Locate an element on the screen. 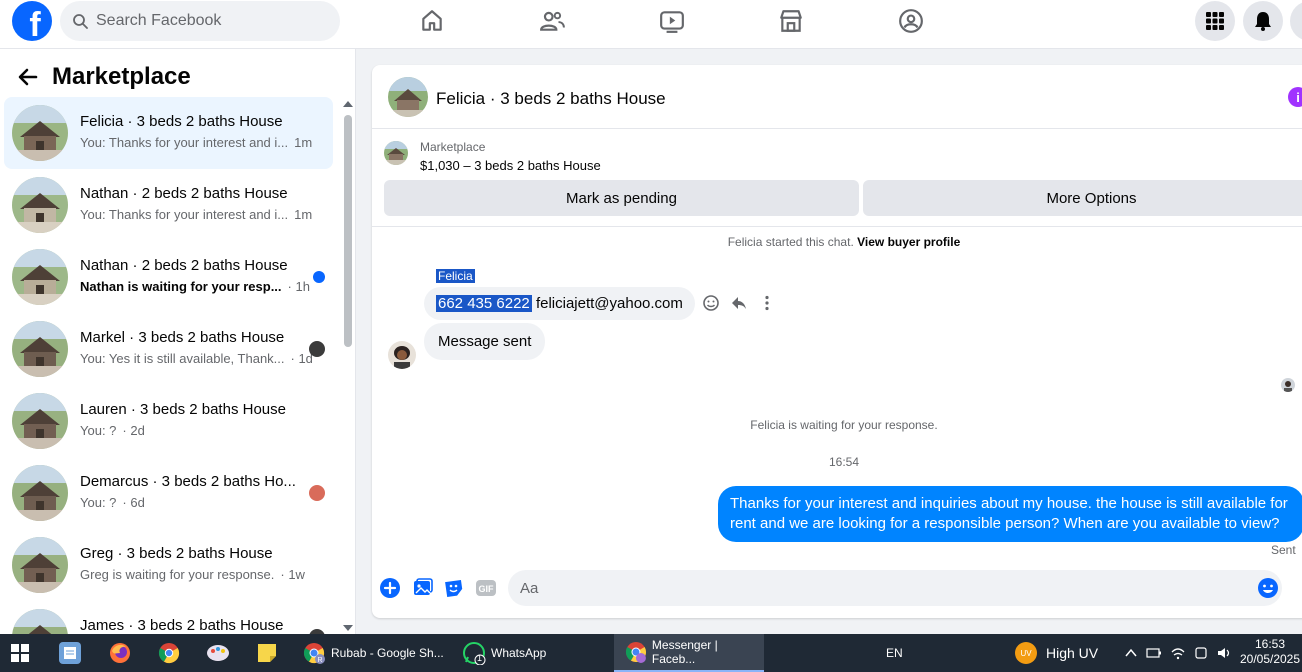 This screenshot has width=1302, height=672. read-receipt-avatar is located at coordinates (1288, 385).